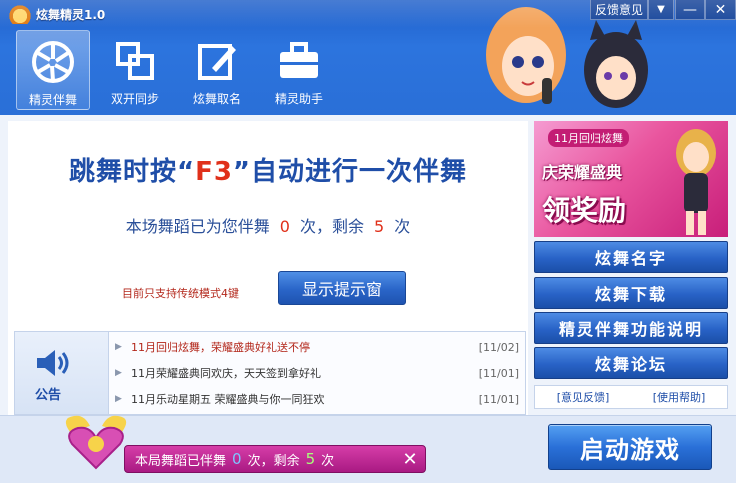 This screenshot has width=736, height=483. I want to click on feedback-button: 反馈意见, so click(619, 10).